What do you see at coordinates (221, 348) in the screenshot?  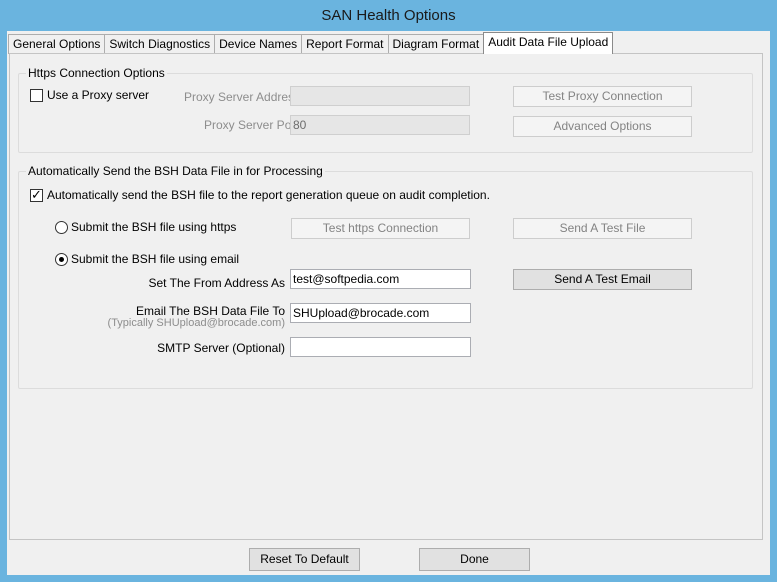 I see `smtp-server-label: SMTP Server (Optional)` at bounding box center [221, 348].